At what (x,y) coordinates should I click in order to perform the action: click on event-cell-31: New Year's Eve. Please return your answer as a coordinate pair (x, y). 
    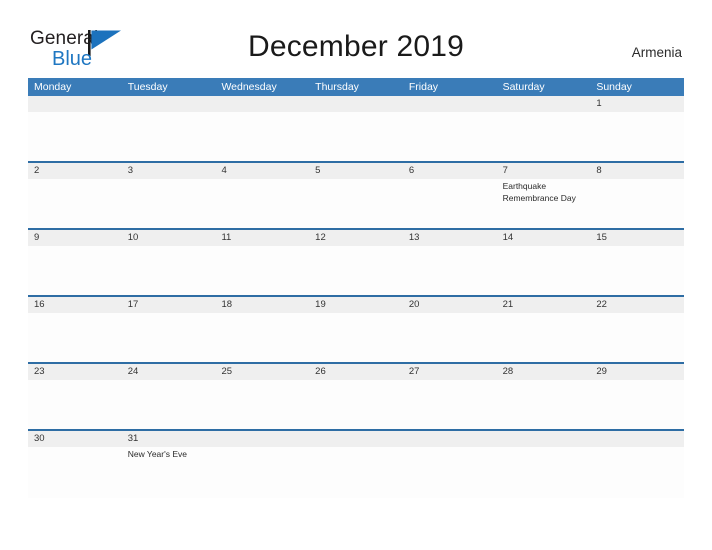
    Looking at the image, I should click on (169, 471).